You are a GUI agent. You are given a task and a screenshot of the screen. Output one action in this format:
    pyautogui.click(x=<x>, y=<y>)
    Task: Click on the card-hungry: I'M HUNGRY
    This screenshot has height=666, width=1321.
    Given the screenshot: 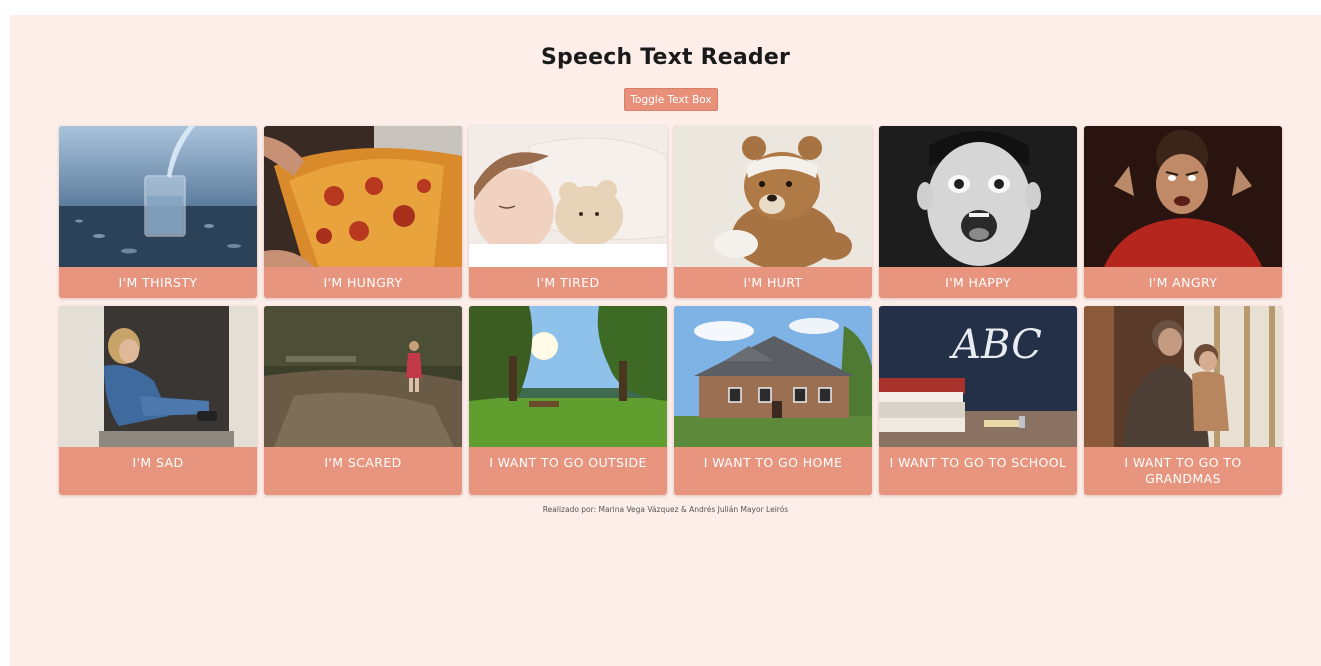 What is the action you would take?
    pyautogui.click(x=363, y=212)
    